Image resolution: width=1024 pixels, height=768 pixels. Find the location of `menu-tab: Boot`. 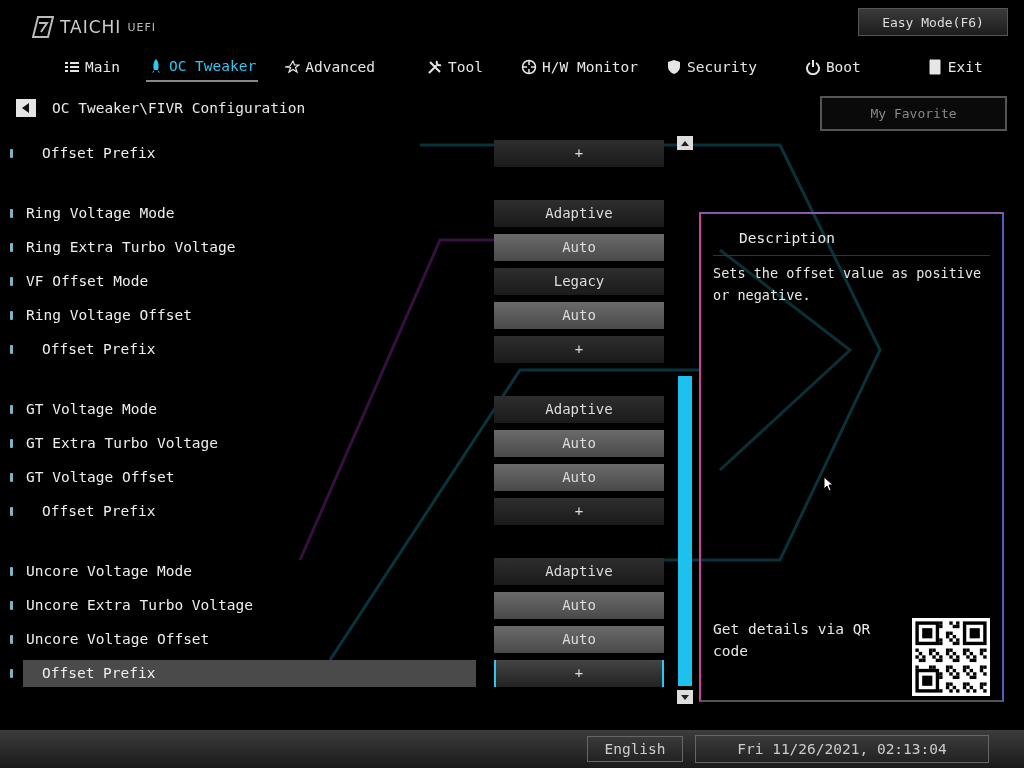

menu-tab: Boot is located at coordinates (832, 67).